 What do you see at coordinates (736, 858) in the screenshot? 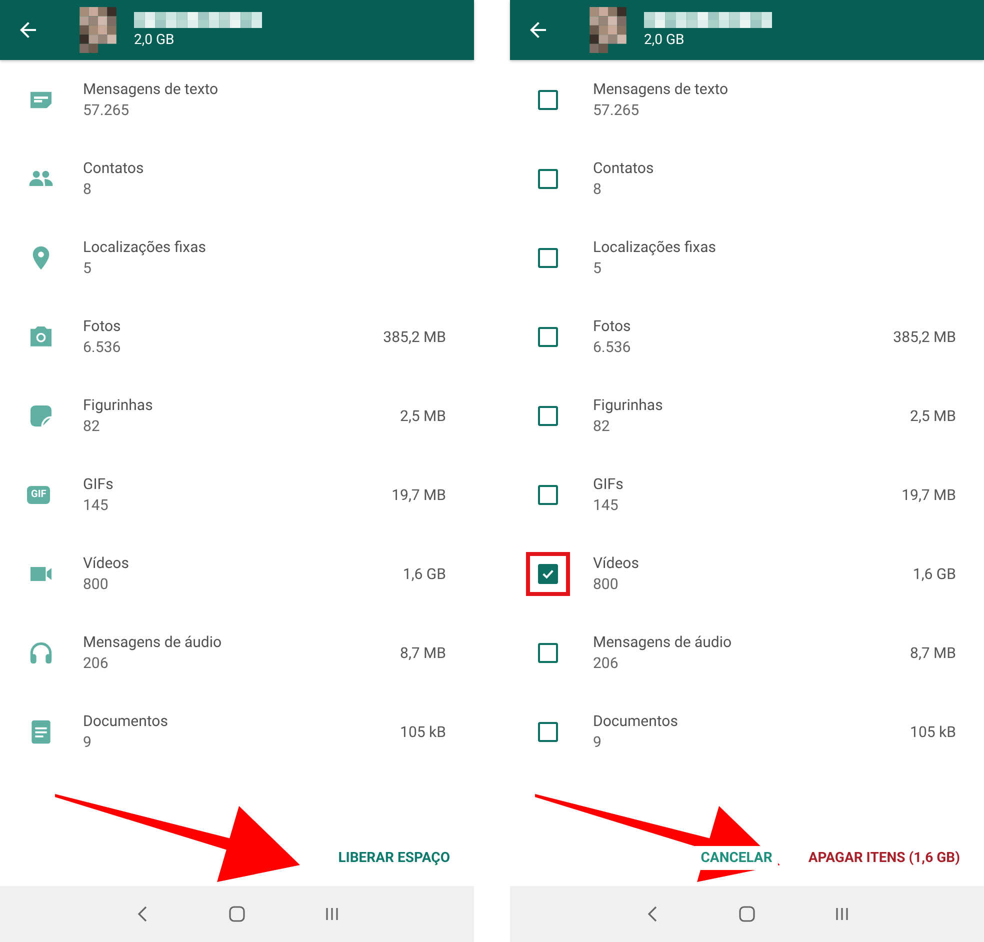
I see `action-button: CANCELAR` at bounding box center [736, 858].